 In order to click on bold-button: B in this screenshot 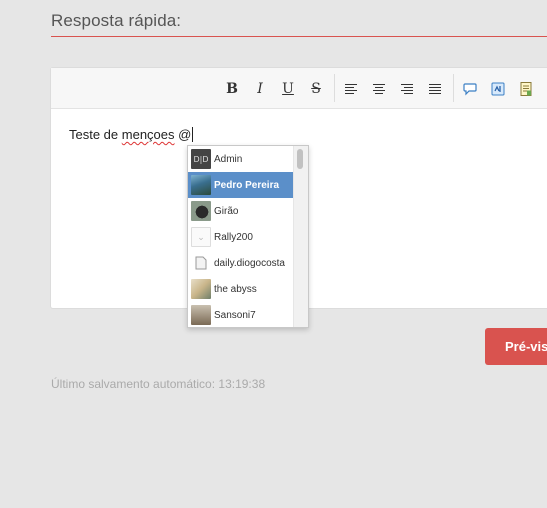, I will do `click(232, 89)`.